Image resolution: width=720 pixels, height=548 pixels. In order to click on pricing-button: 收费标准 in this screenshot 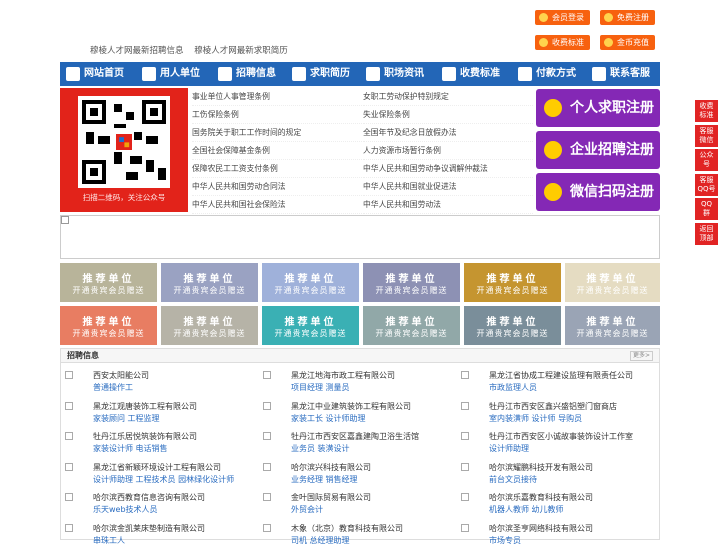, I will do `click(562, 42)`.